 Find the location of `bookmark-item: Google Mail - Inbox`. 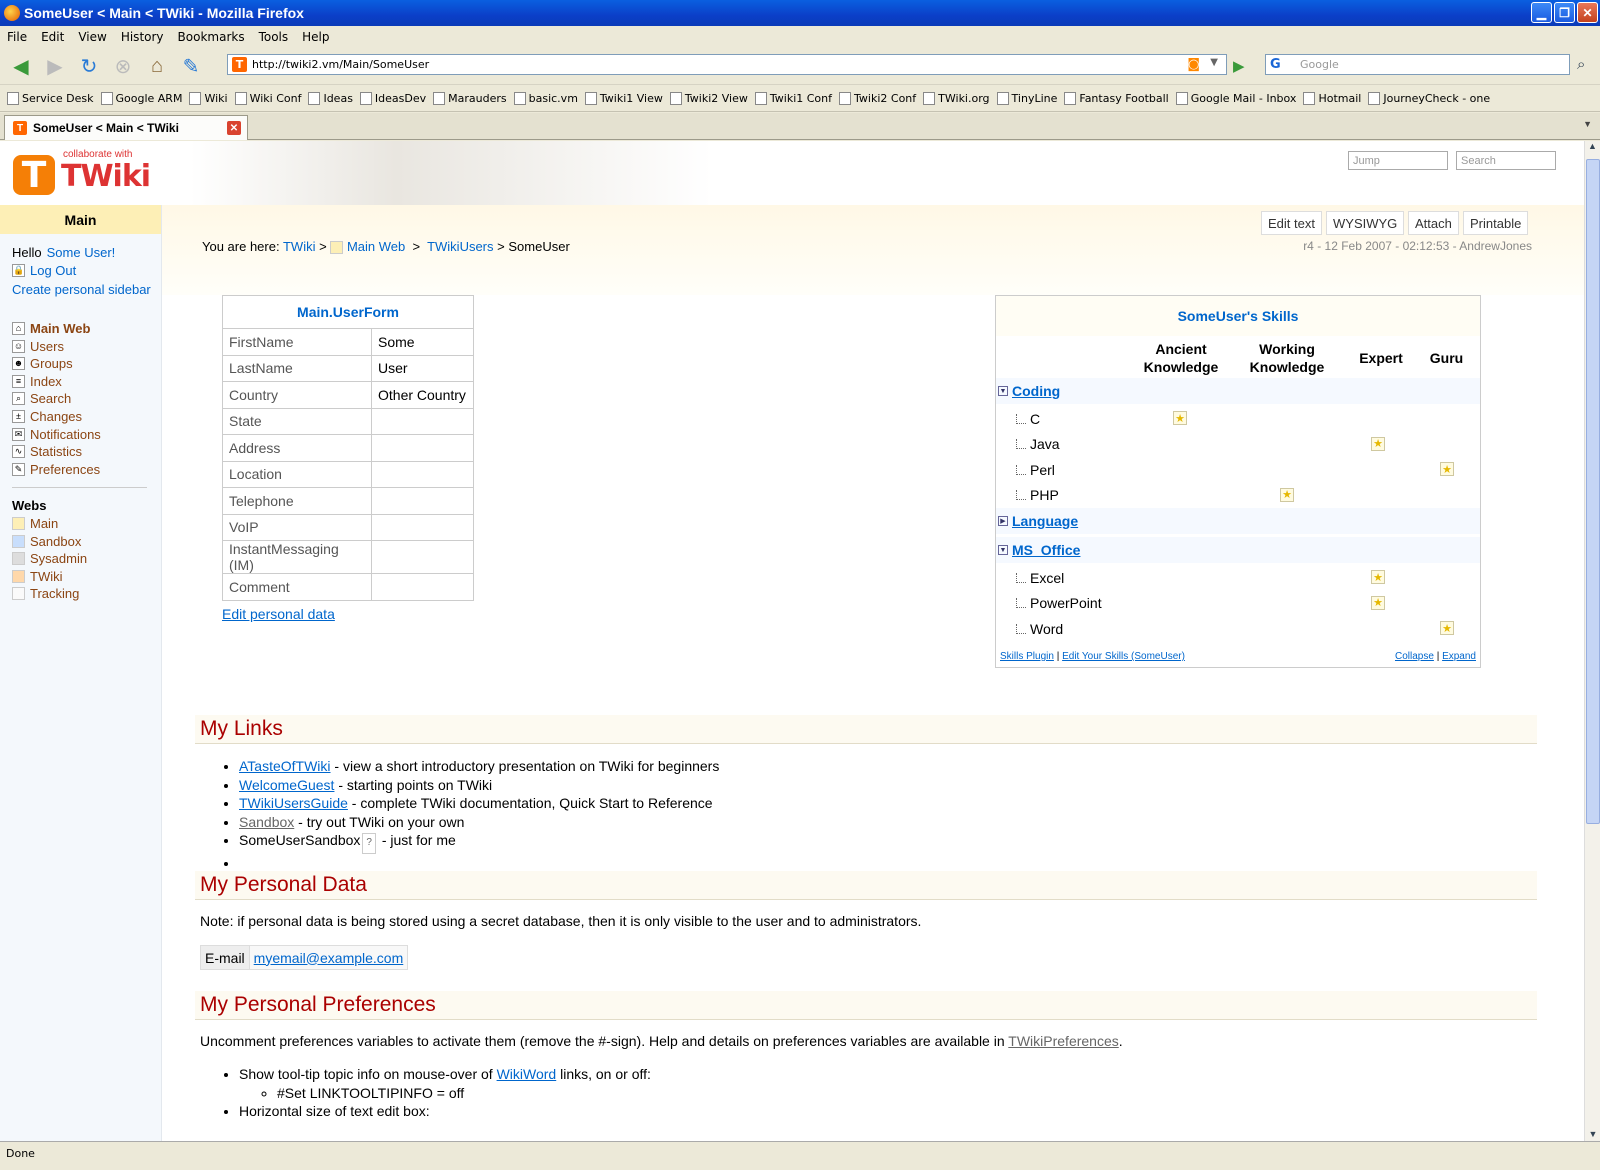

bookmark-item: Google Mail - Inbox is located at coordinates (1235, 98).